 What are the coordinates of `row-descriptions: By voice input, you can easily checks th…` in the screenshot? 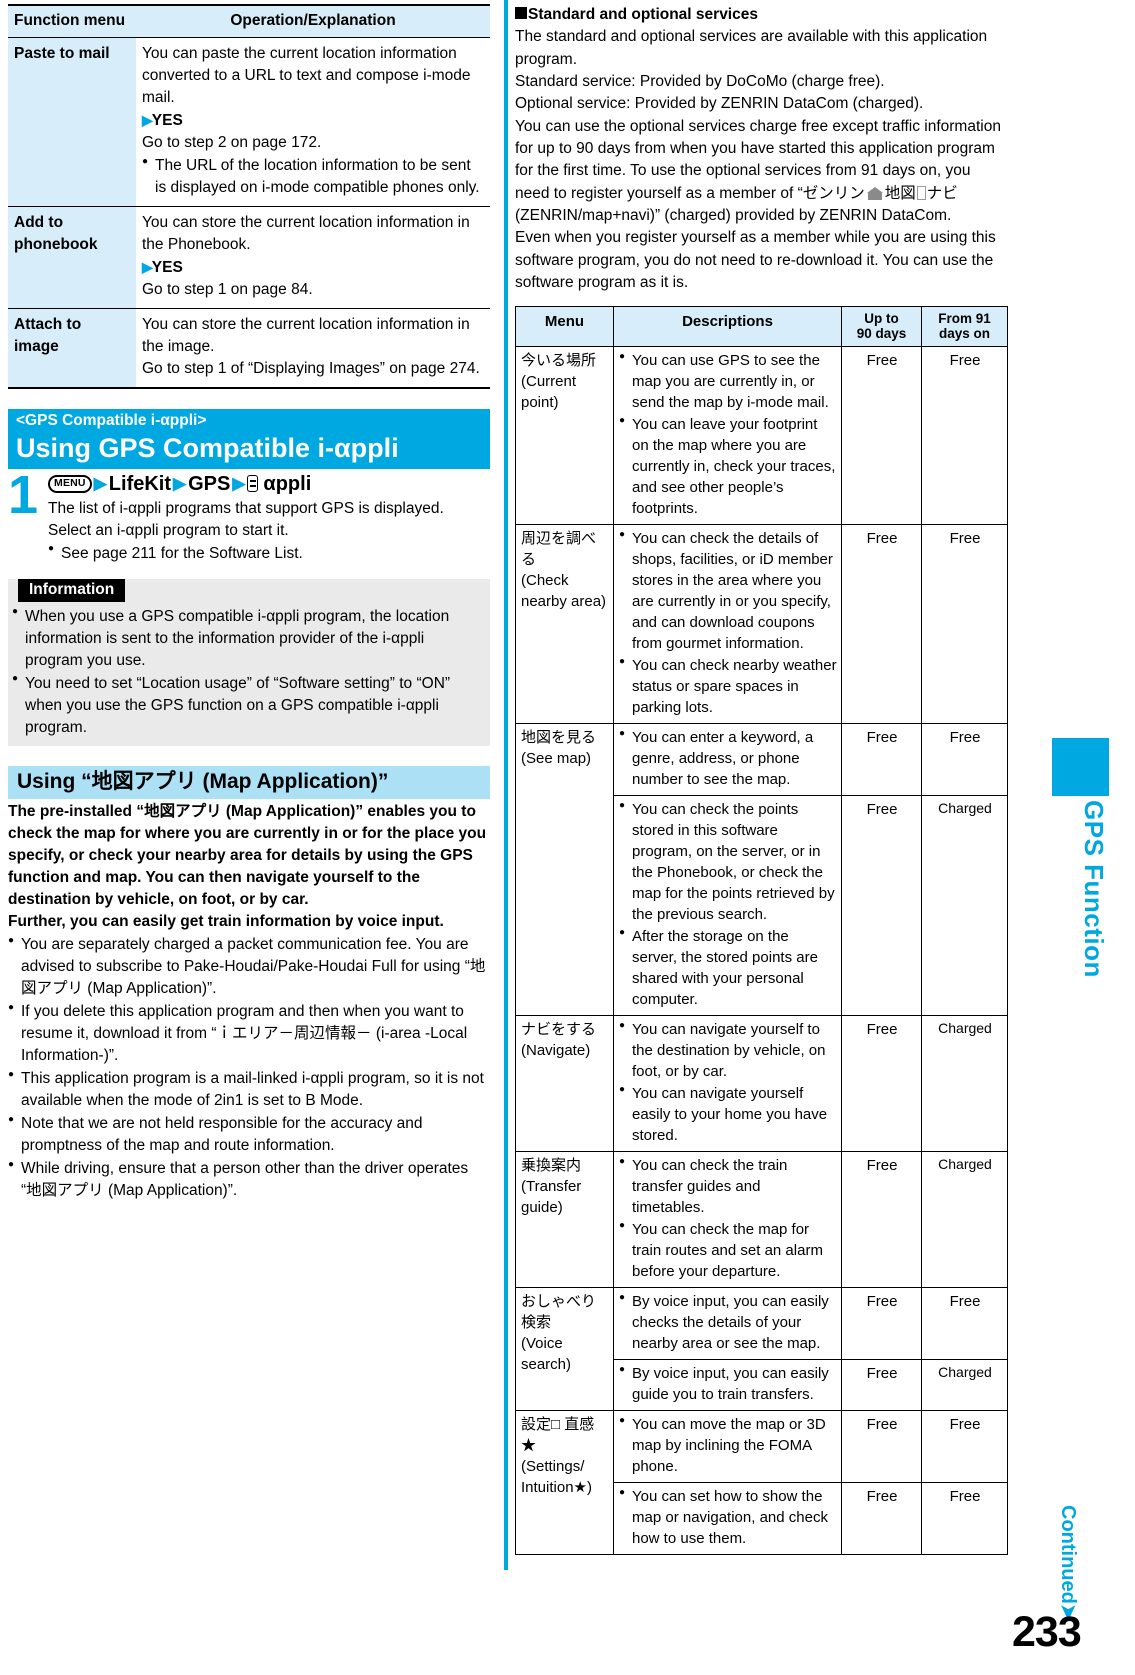 It's located at (727, 1324).